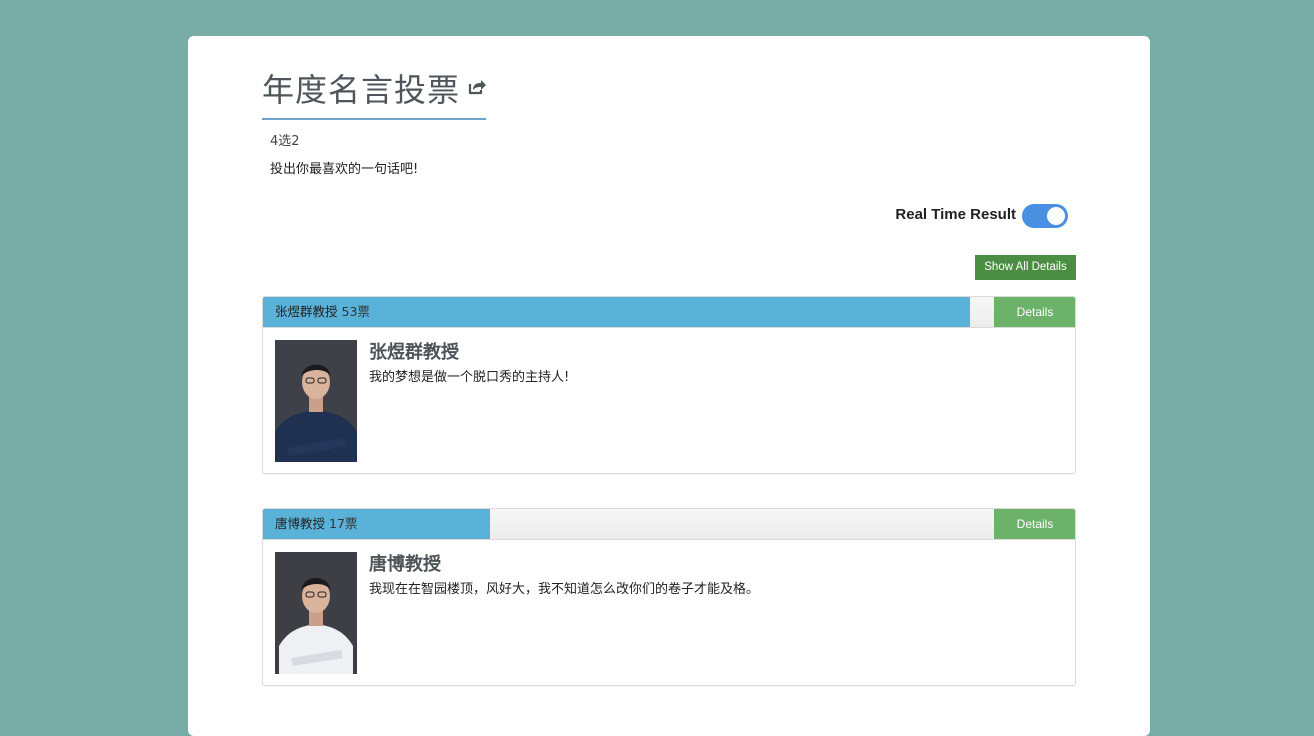 The height and width of the screenshot is (736, 1314). I want to click on poll-title-block: 年度名言投票, so click(374, 93).